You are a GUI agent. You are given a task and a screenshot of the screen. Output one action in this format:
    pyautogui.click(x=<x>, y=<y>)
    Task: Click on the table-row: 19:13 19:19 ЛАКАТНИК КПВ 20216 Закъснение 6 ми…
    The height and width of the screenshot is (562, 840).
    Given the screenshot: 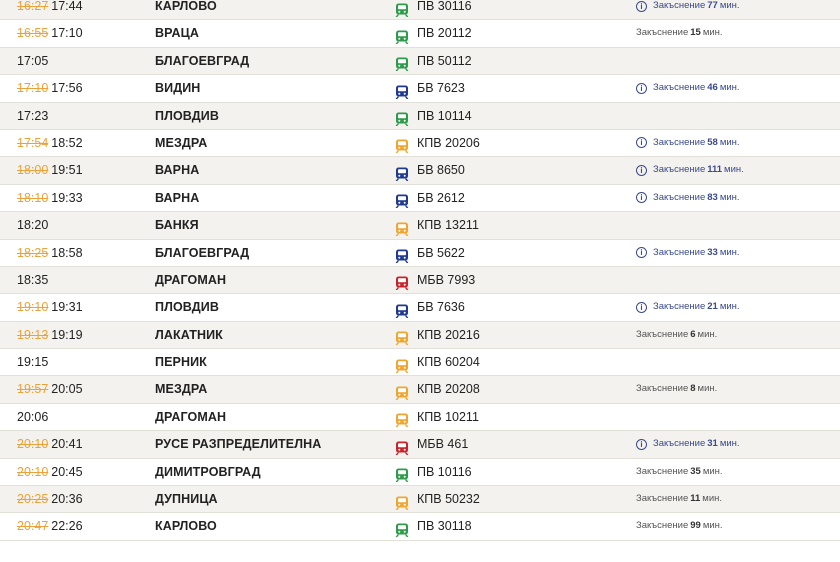 What is the action you would take?
    pyautogui.click(x=420, y=335)
    